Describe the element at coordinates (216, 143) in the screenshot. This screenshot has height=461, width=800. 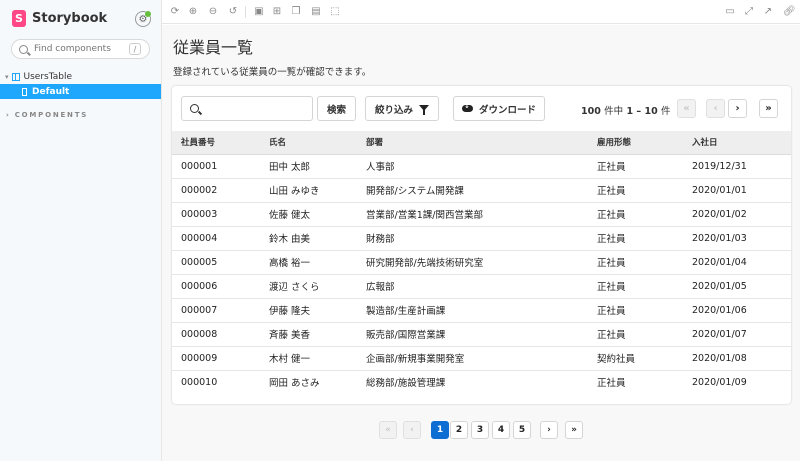
I see `column-header-employee-id: 社員番号` at that location.